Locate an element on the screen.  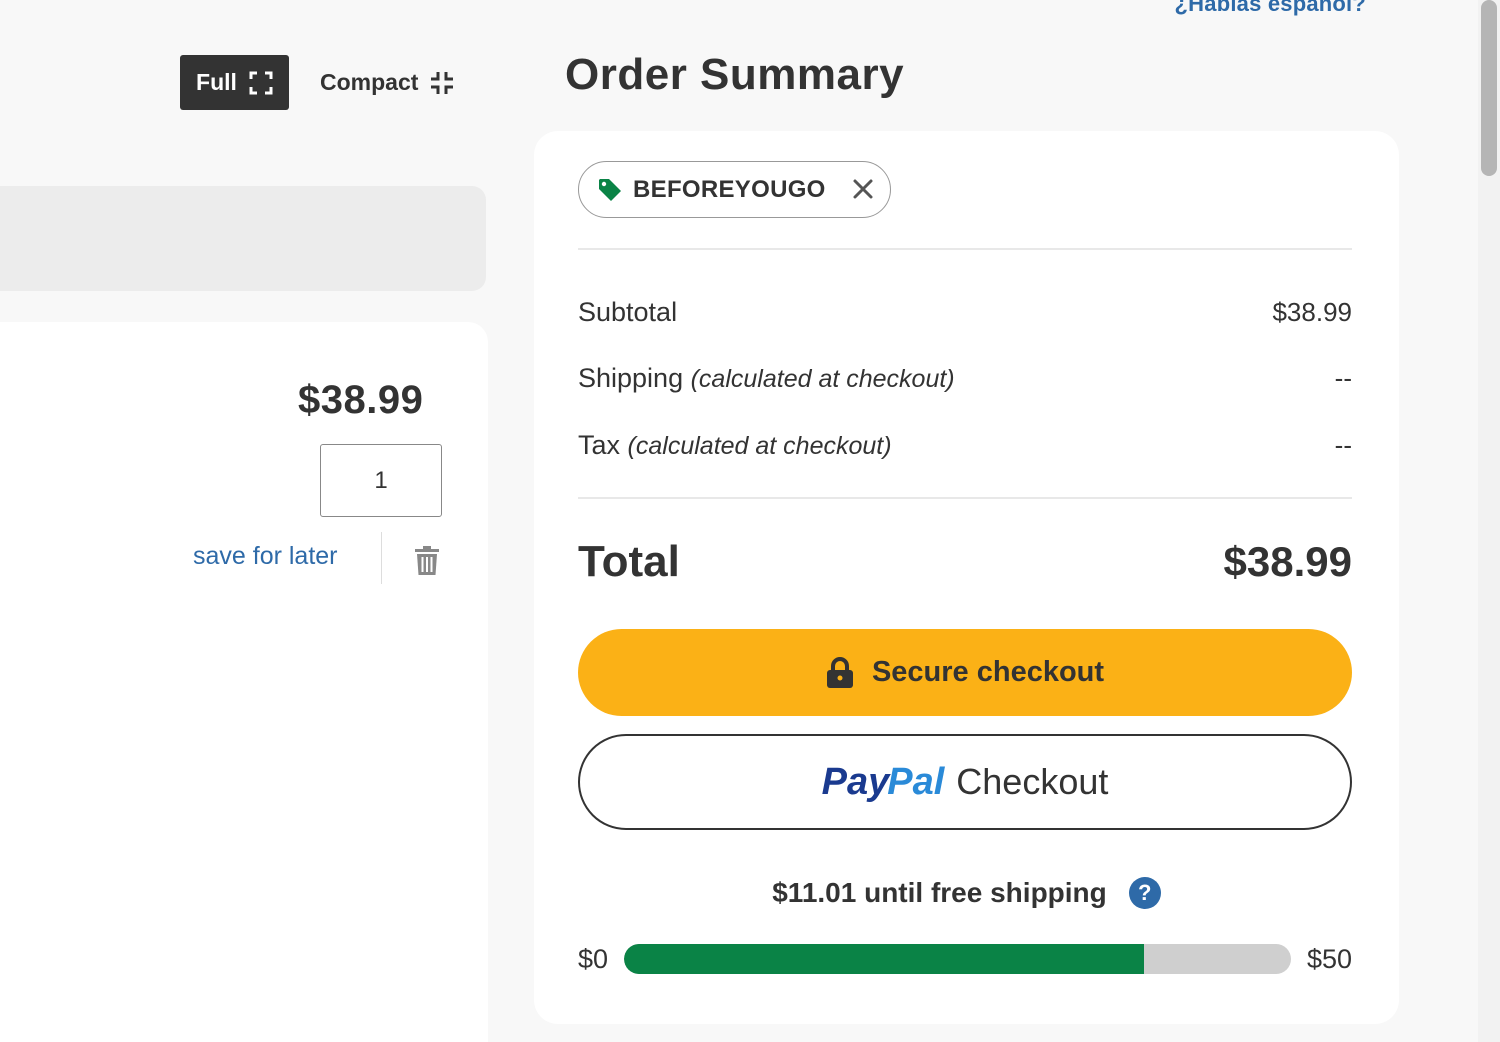
free-shipping-text: $11.01 until free shipping is located at coordinates (939, 892).